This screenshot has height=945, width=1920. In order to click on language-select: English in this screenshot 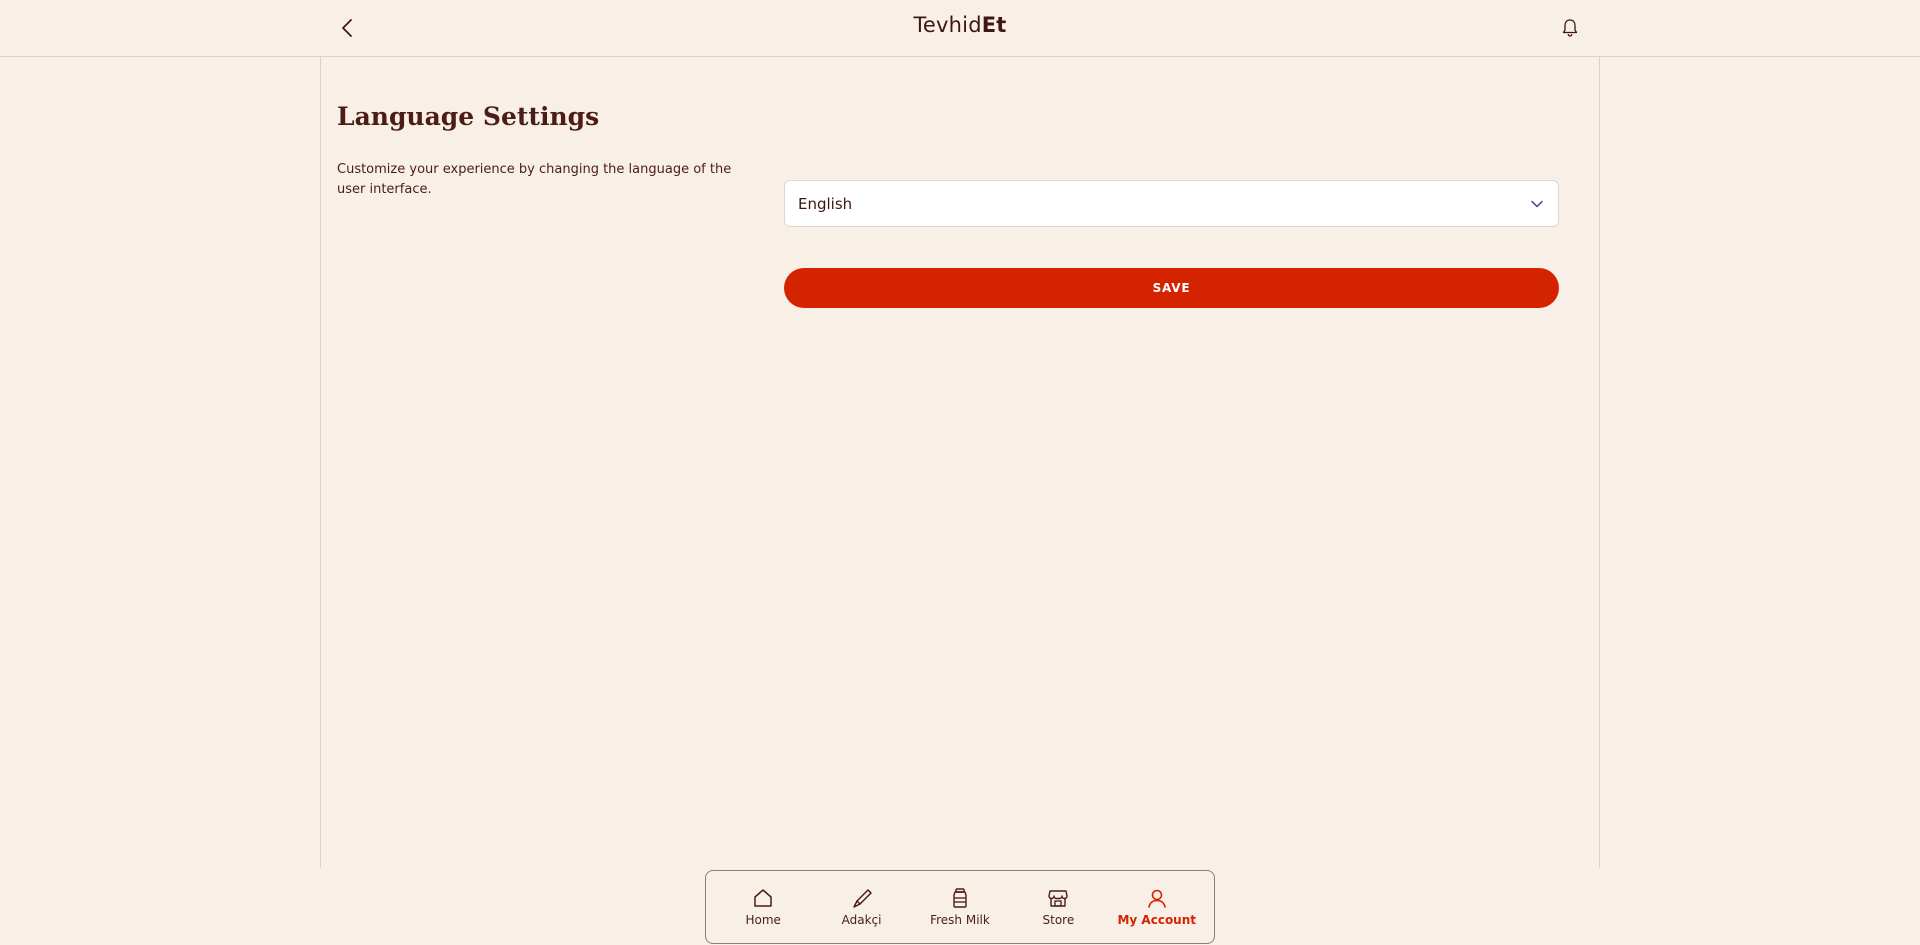, I will do `click(1171, 203)`.